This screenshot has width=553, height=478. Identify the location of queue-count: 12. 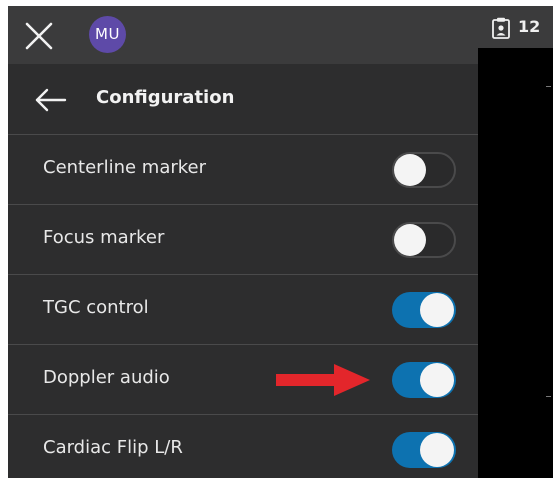
(529, 26).